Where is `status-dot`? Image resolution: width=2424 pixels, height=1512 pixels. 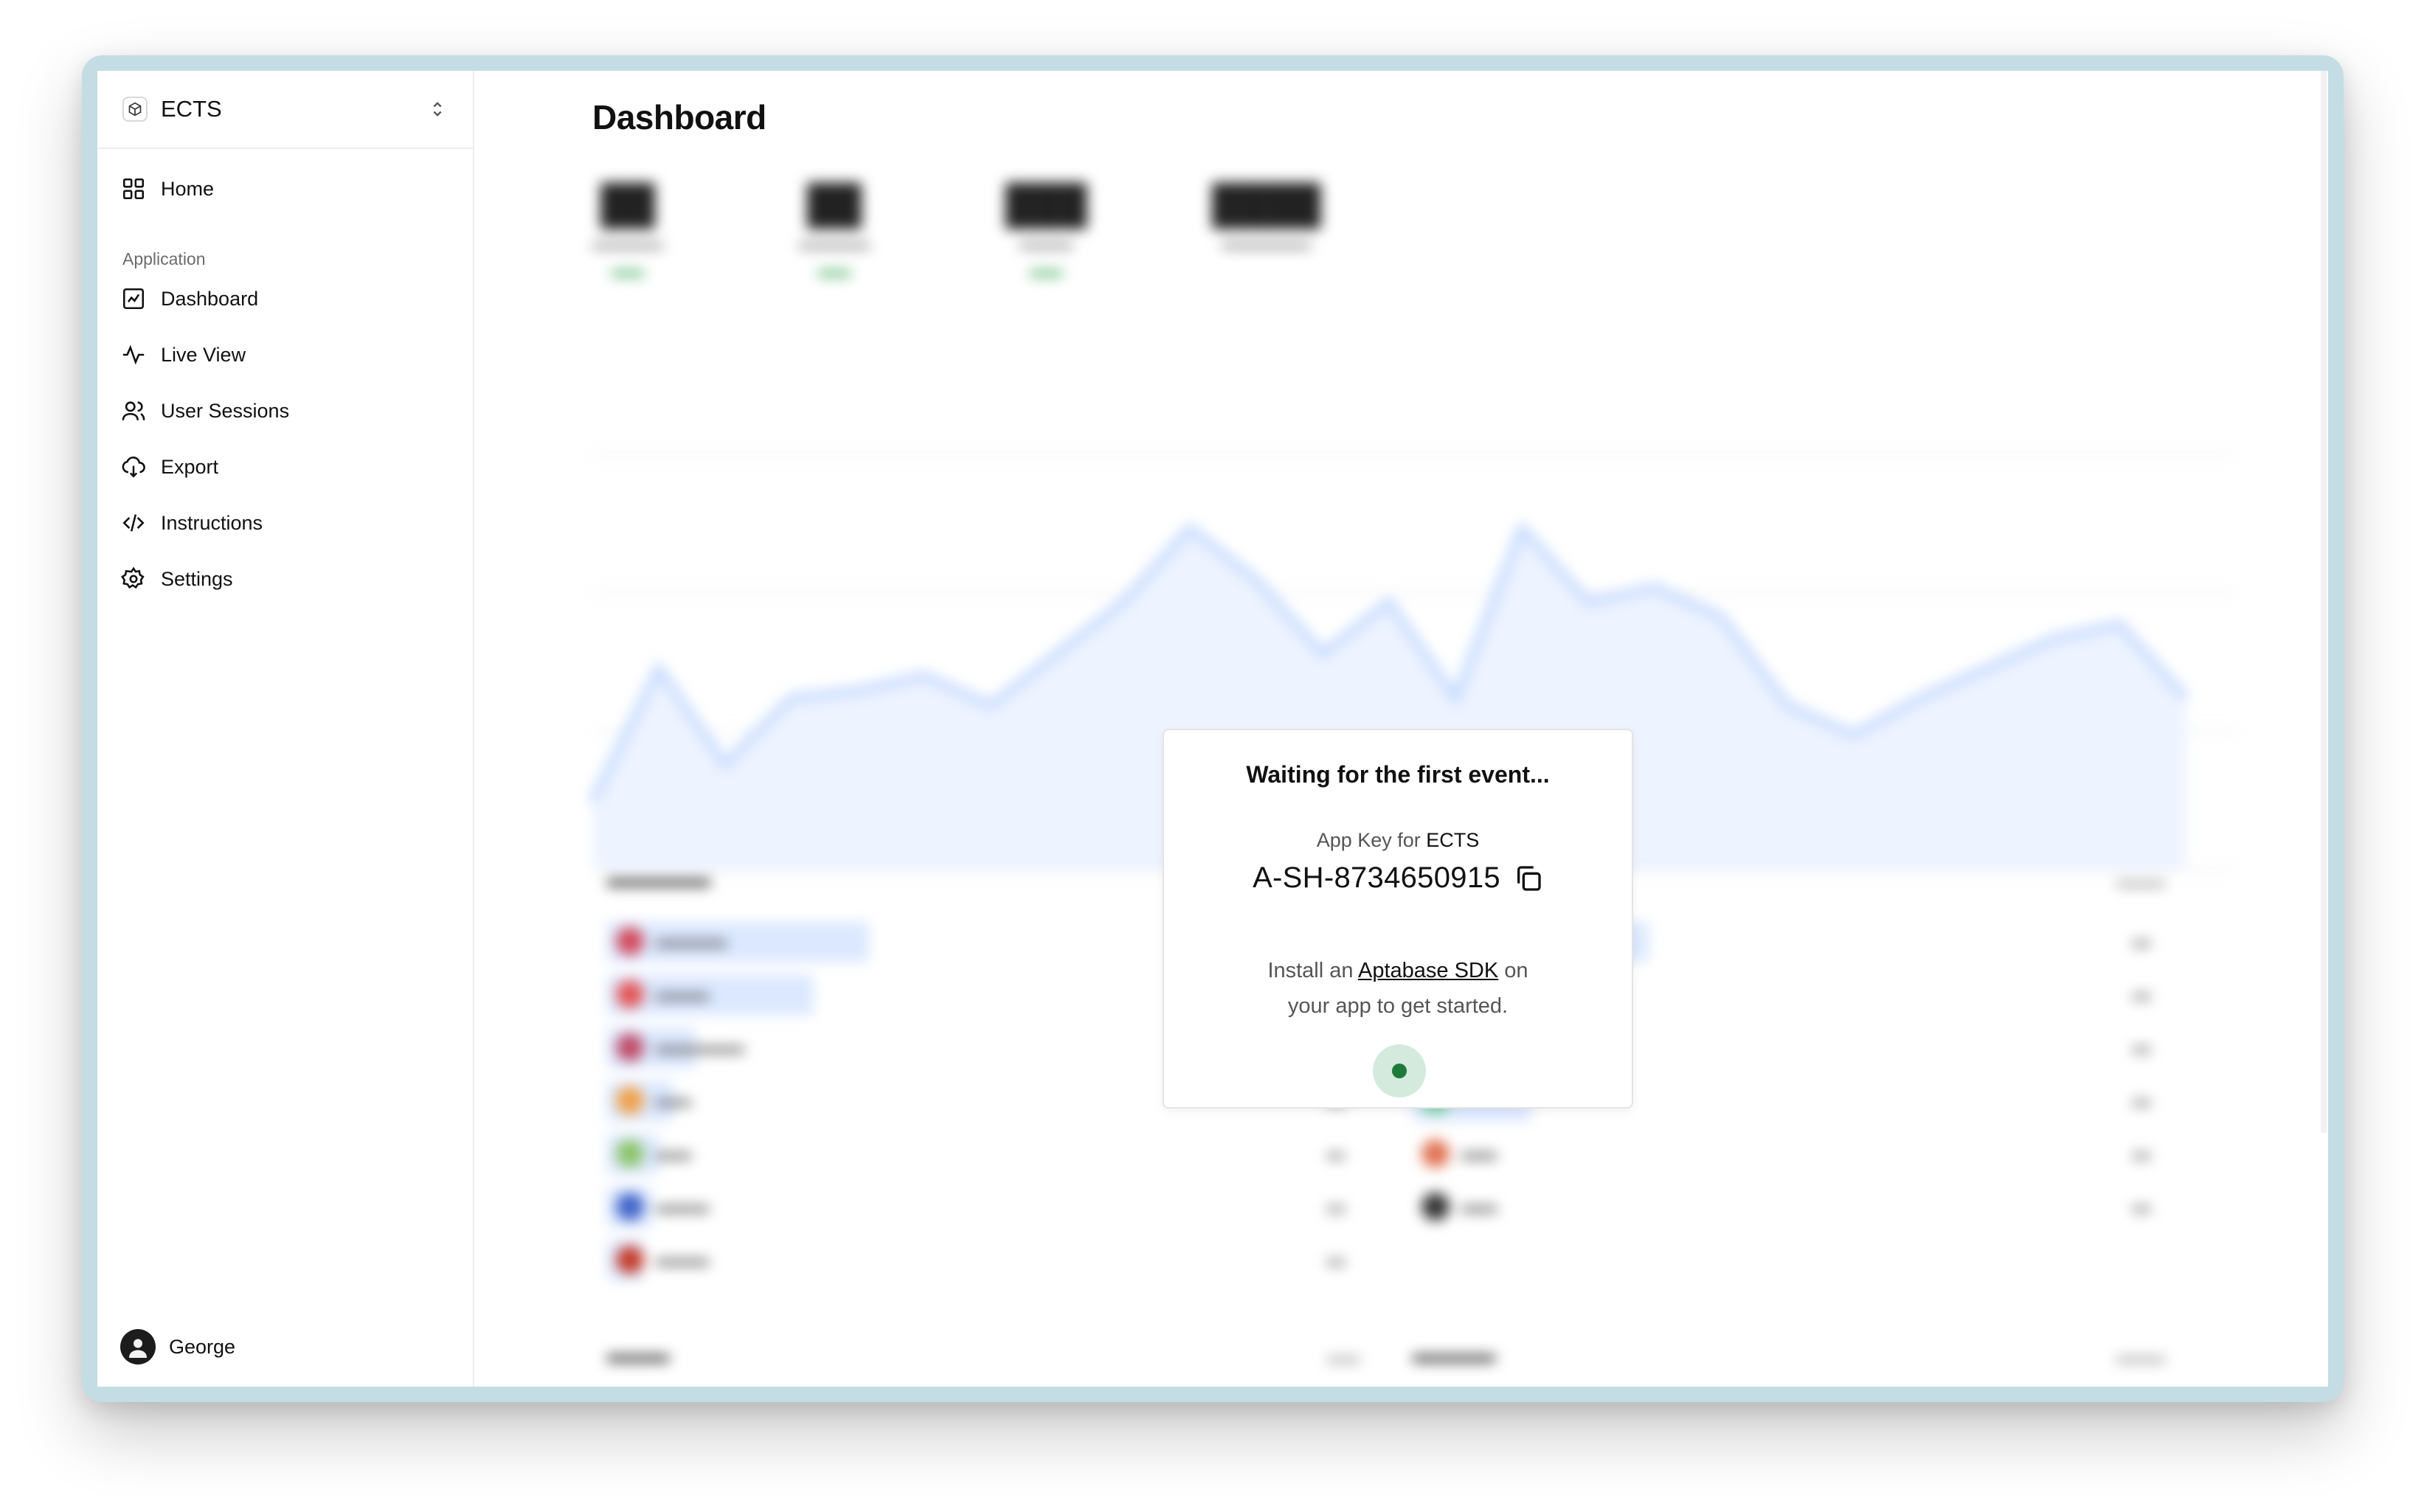
status-dot is located at coordinates (1399, 1071).